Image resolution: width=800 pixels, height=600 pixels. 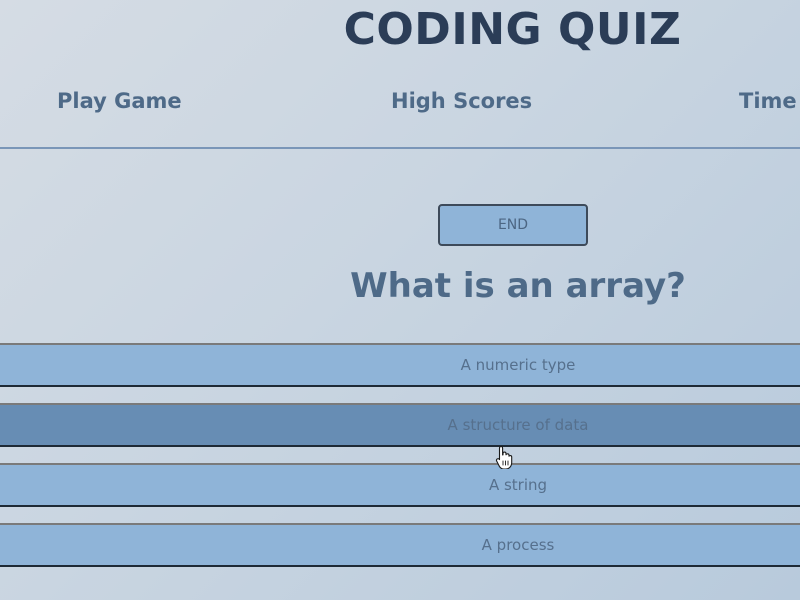 What do you see at coordinates (400, 485) in the screenshot?
I see `answer-button-3: A string` at bounding box center [400, 485].